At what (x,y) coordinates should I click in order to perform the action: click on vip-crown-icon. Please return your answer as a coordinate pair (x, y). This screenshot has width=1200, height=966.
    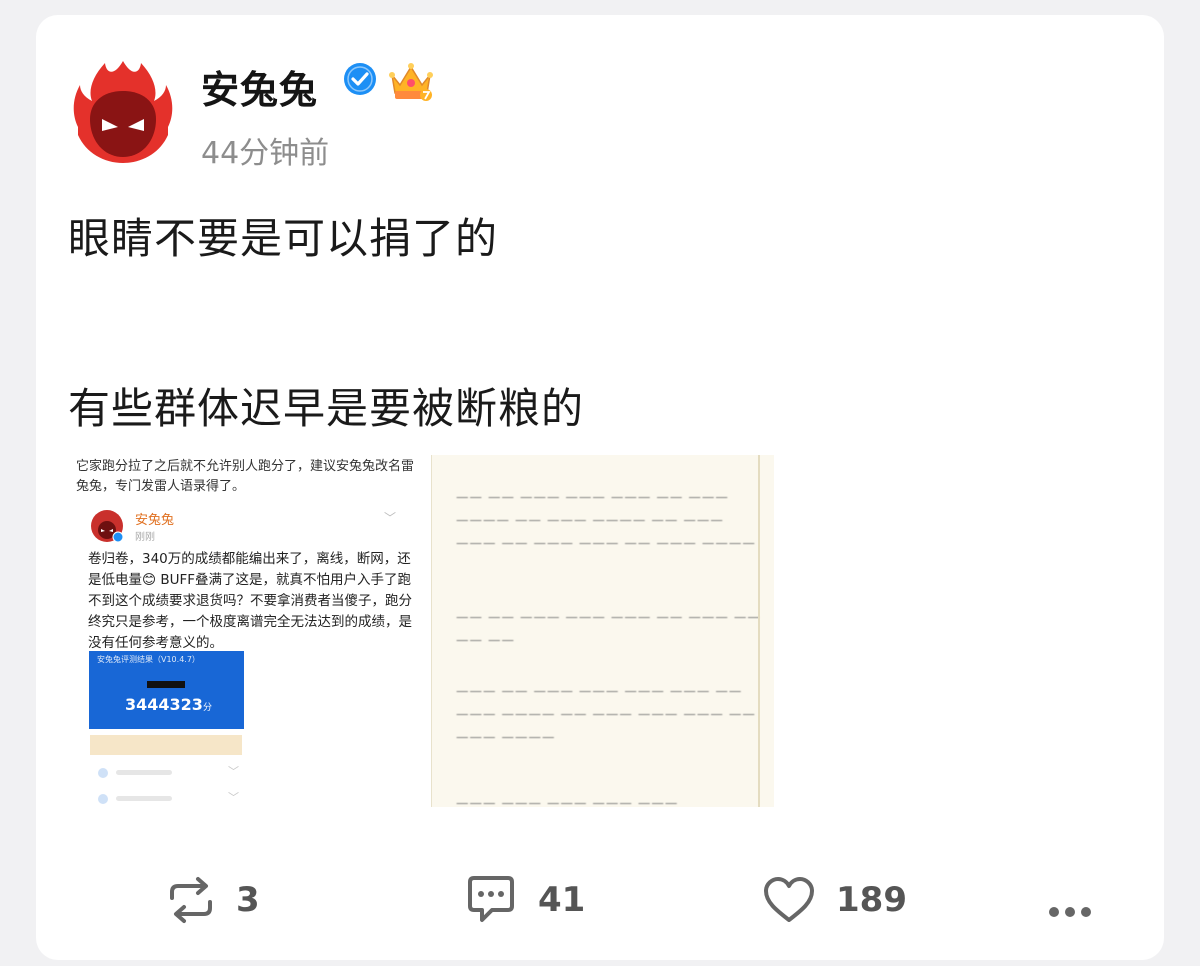
    Looking at the image, I should click on (411, 82).